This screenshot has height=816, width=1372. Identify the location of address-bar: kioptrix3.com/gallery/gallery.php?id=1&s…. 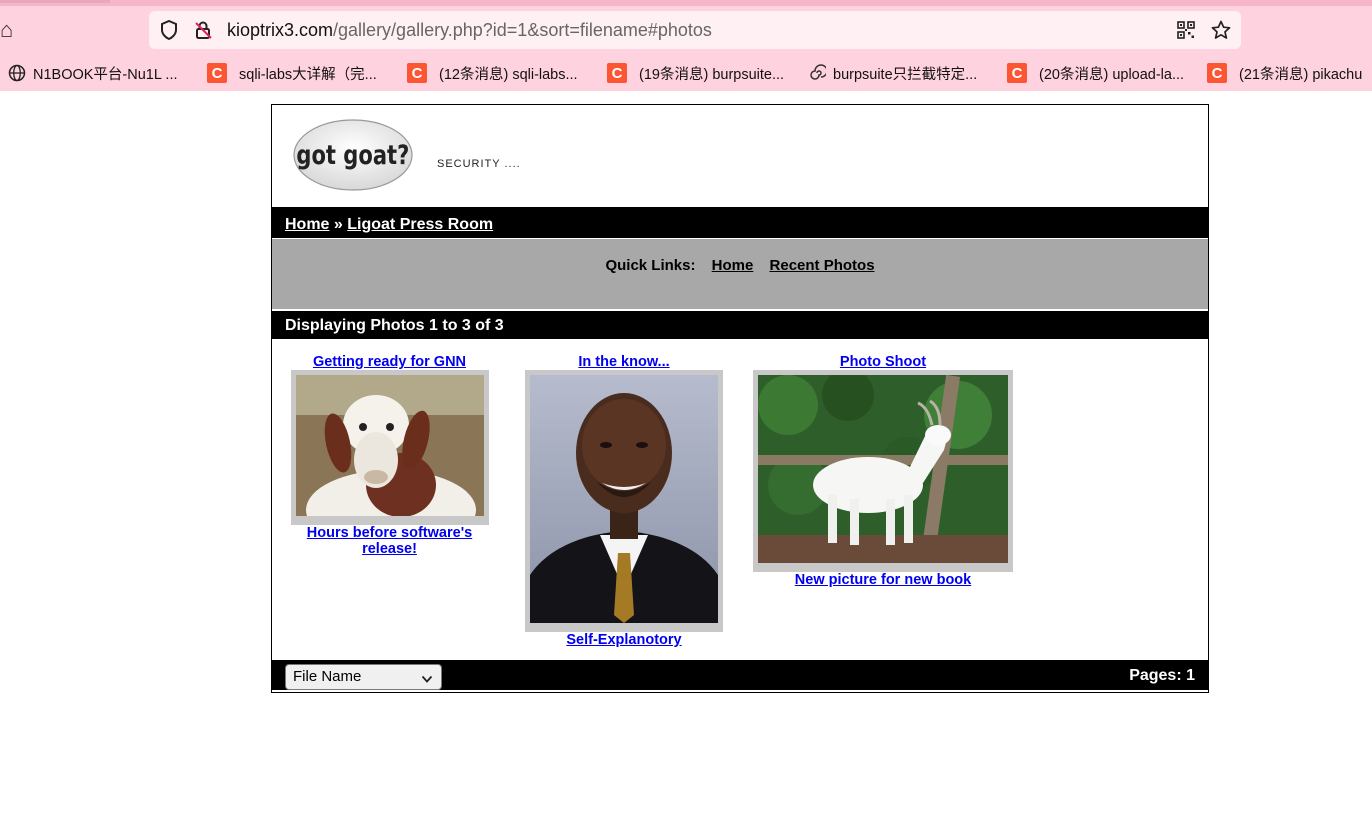
(695, 30).